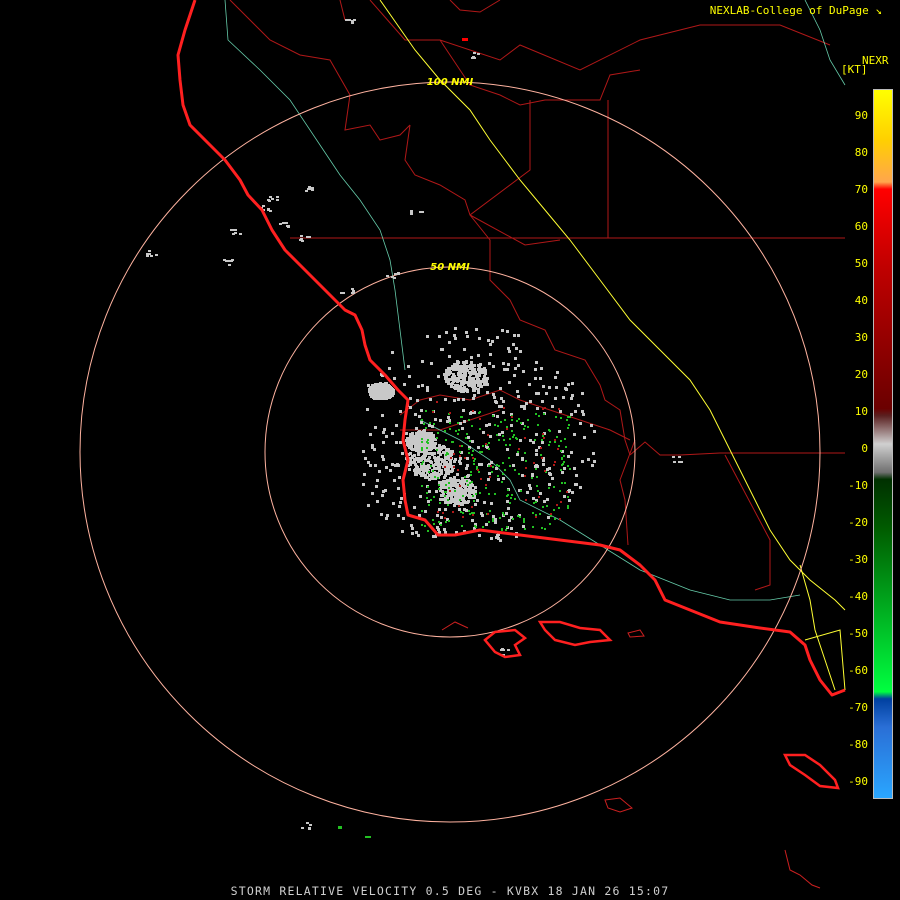  What do you see at coordinates (861, 189) in the screenshot?
I see `scale-tick: 70` at bounding box center [861, 189].